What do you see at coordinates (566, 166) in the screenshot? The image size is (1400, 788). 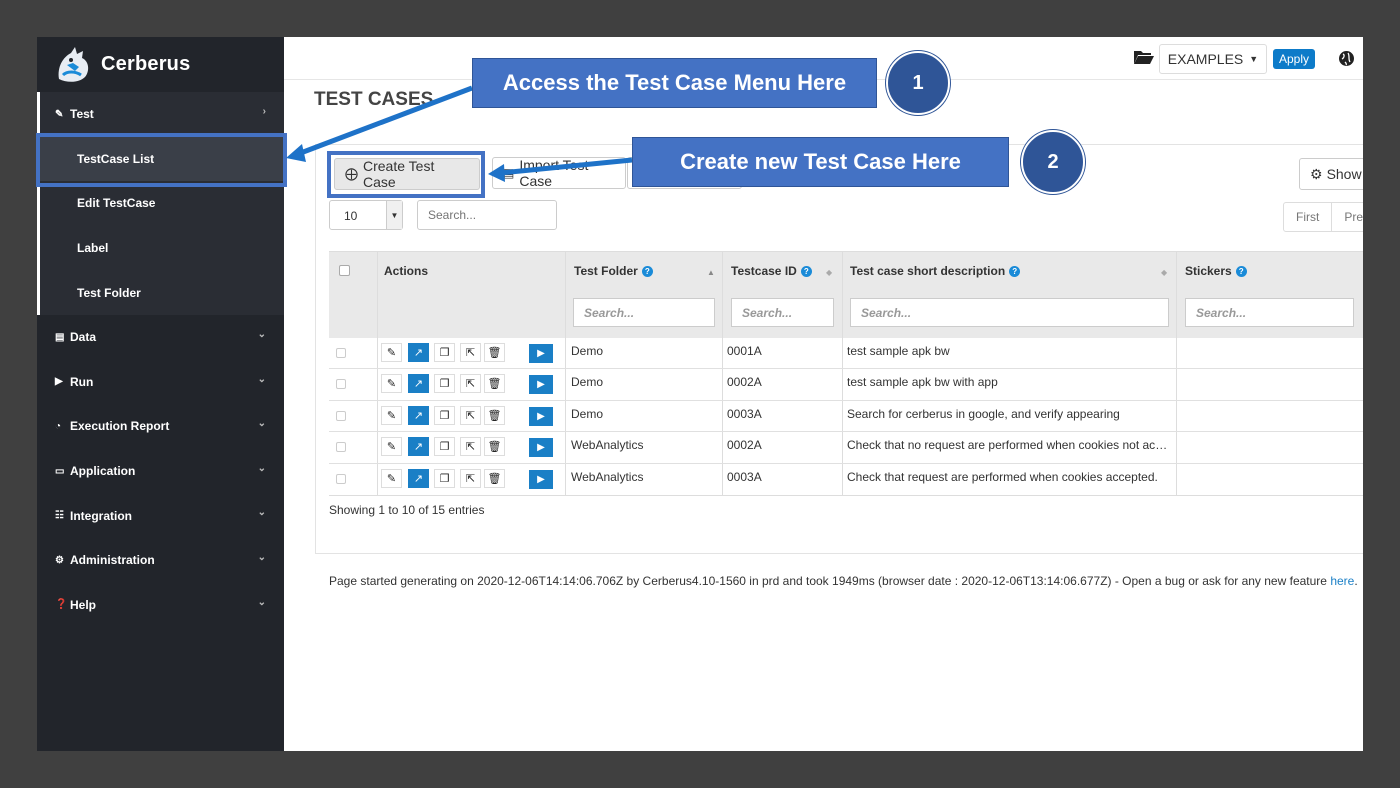 I see `arrow-to-create` at bounding box center [566, 166].